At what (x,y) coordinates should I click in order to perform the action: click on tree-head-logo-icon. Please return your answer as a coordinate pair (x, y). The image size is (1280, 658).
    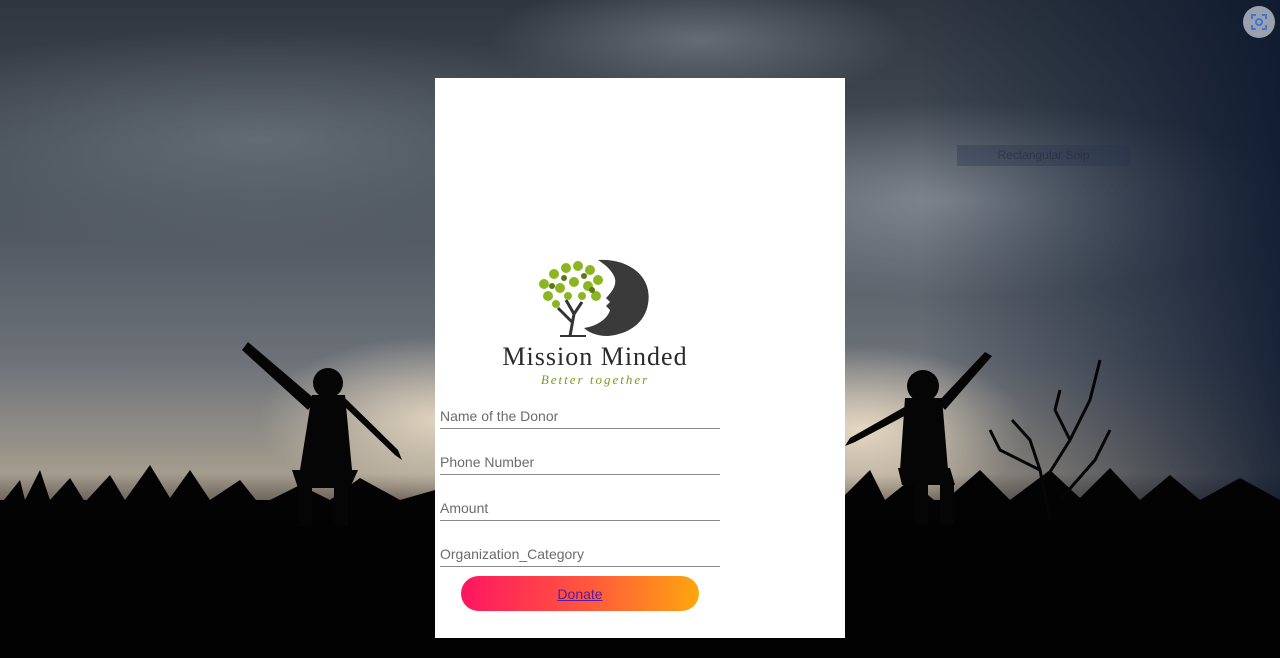
    Looking at the image, I should click on (594, 298).